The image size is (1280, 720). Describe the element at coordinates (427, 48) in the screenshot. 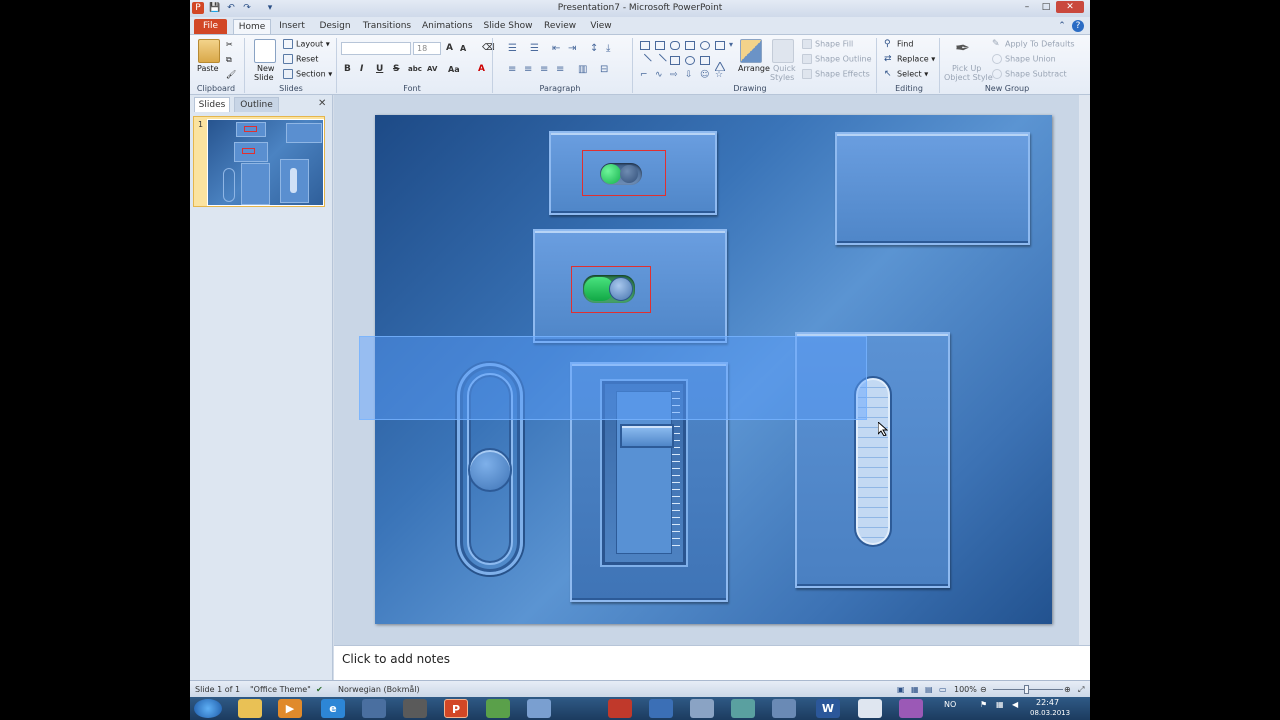

I see `font-size-box: 18` at that location.